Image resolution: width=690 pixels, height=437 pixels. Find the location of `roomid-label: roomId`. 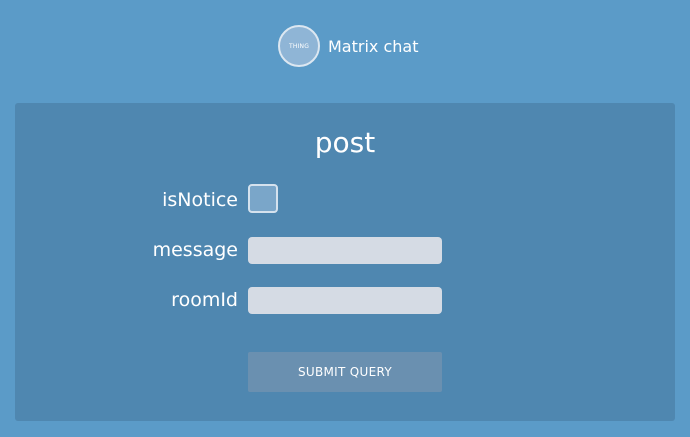

roomid-label: roomId is located at coordinates (204, 300).